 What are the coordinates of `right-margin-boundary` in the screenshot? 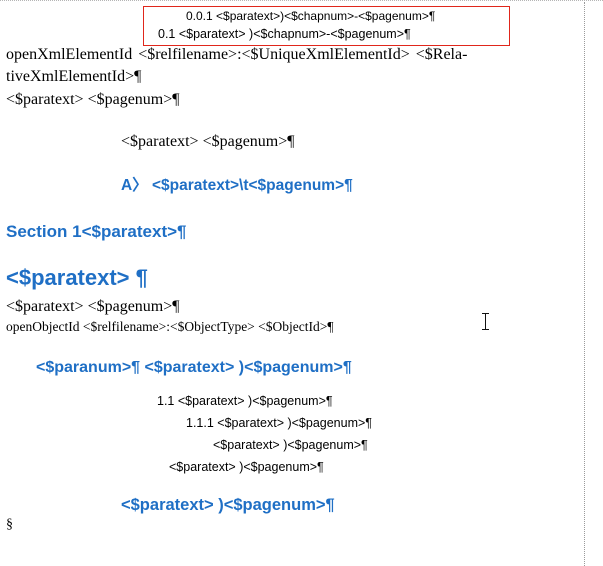 It's located at (584, 284).